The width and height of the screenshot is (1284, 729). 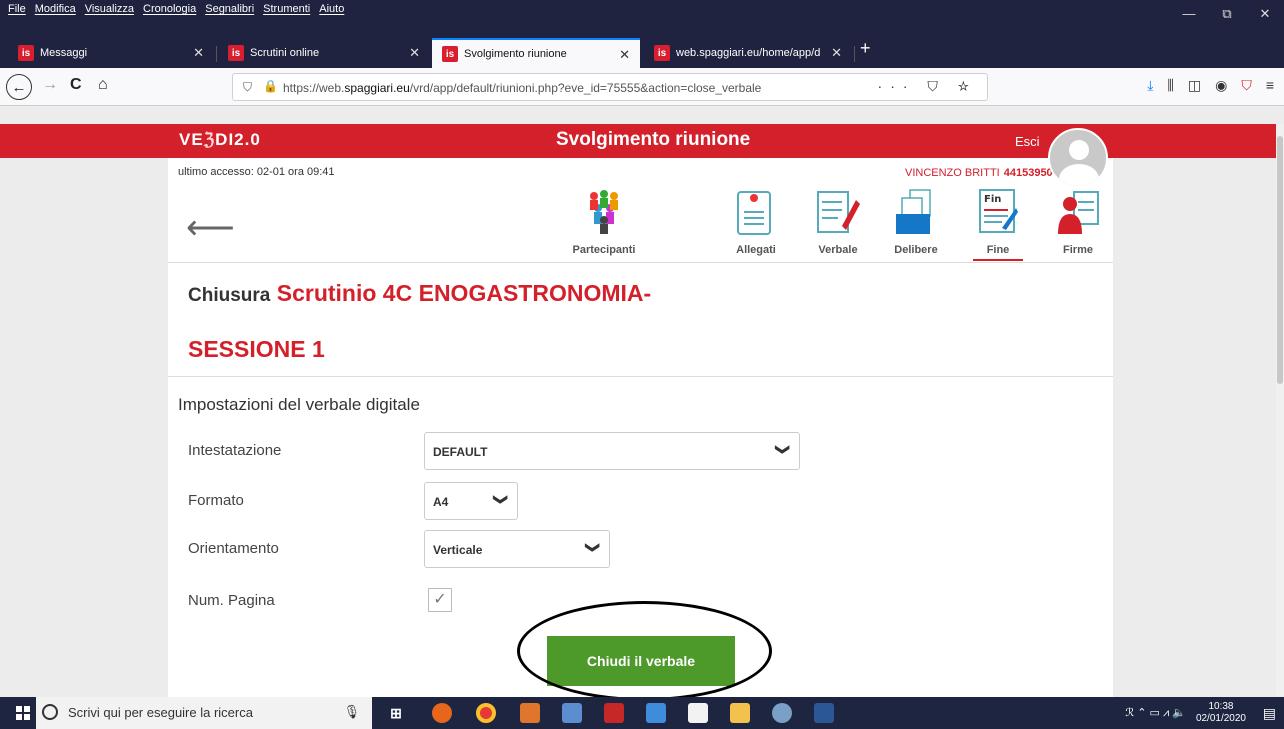 I want to click on tab-scrutini: is Scrutini online ✕, so click(x=324, y=53).